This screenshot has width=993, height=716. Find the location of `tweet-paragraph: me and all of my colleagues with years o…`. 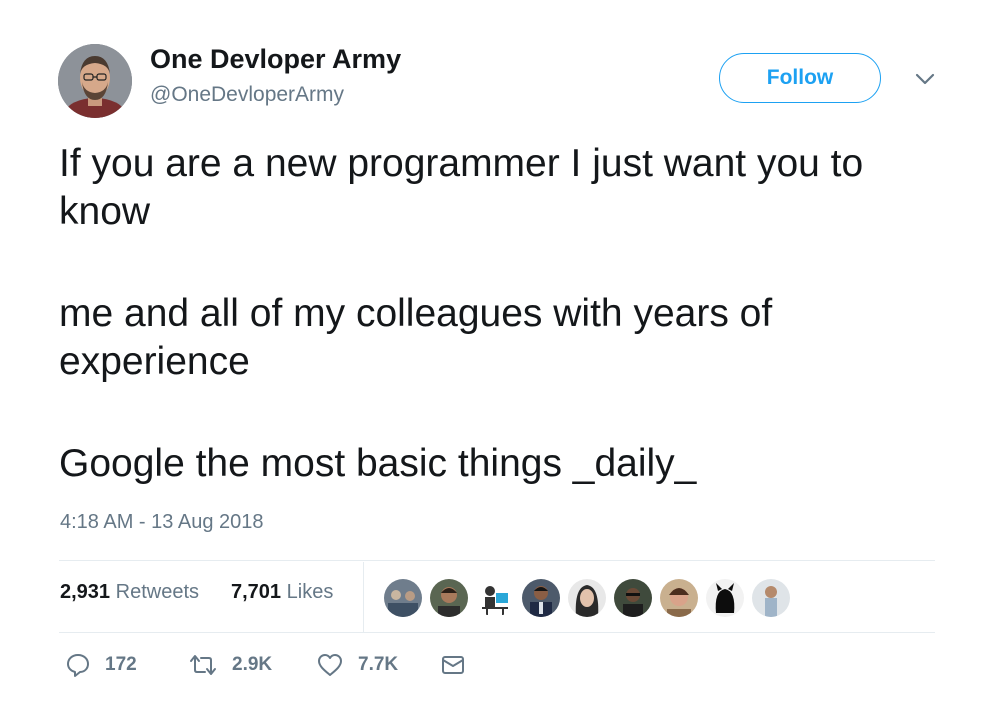

tweet-paragraph: me and all of my colleagues with years o… is located at coordinates (416, 337).